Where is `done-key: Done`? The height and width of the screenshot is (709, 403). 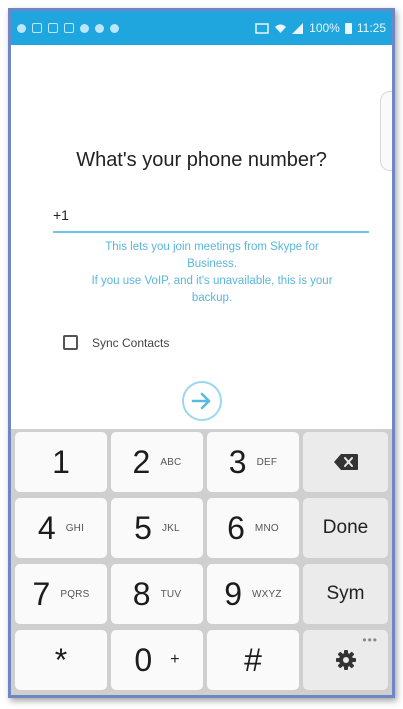
done-key: Done is located at coordinates (345, 528).